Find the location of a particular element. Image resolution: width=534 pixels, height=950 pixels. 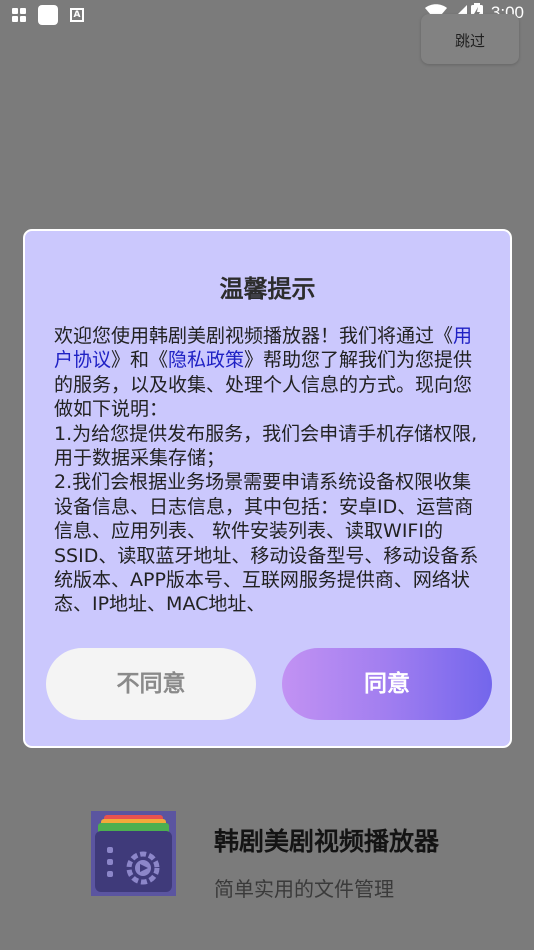

notification-icons: A is located at coordinates (48, 15).